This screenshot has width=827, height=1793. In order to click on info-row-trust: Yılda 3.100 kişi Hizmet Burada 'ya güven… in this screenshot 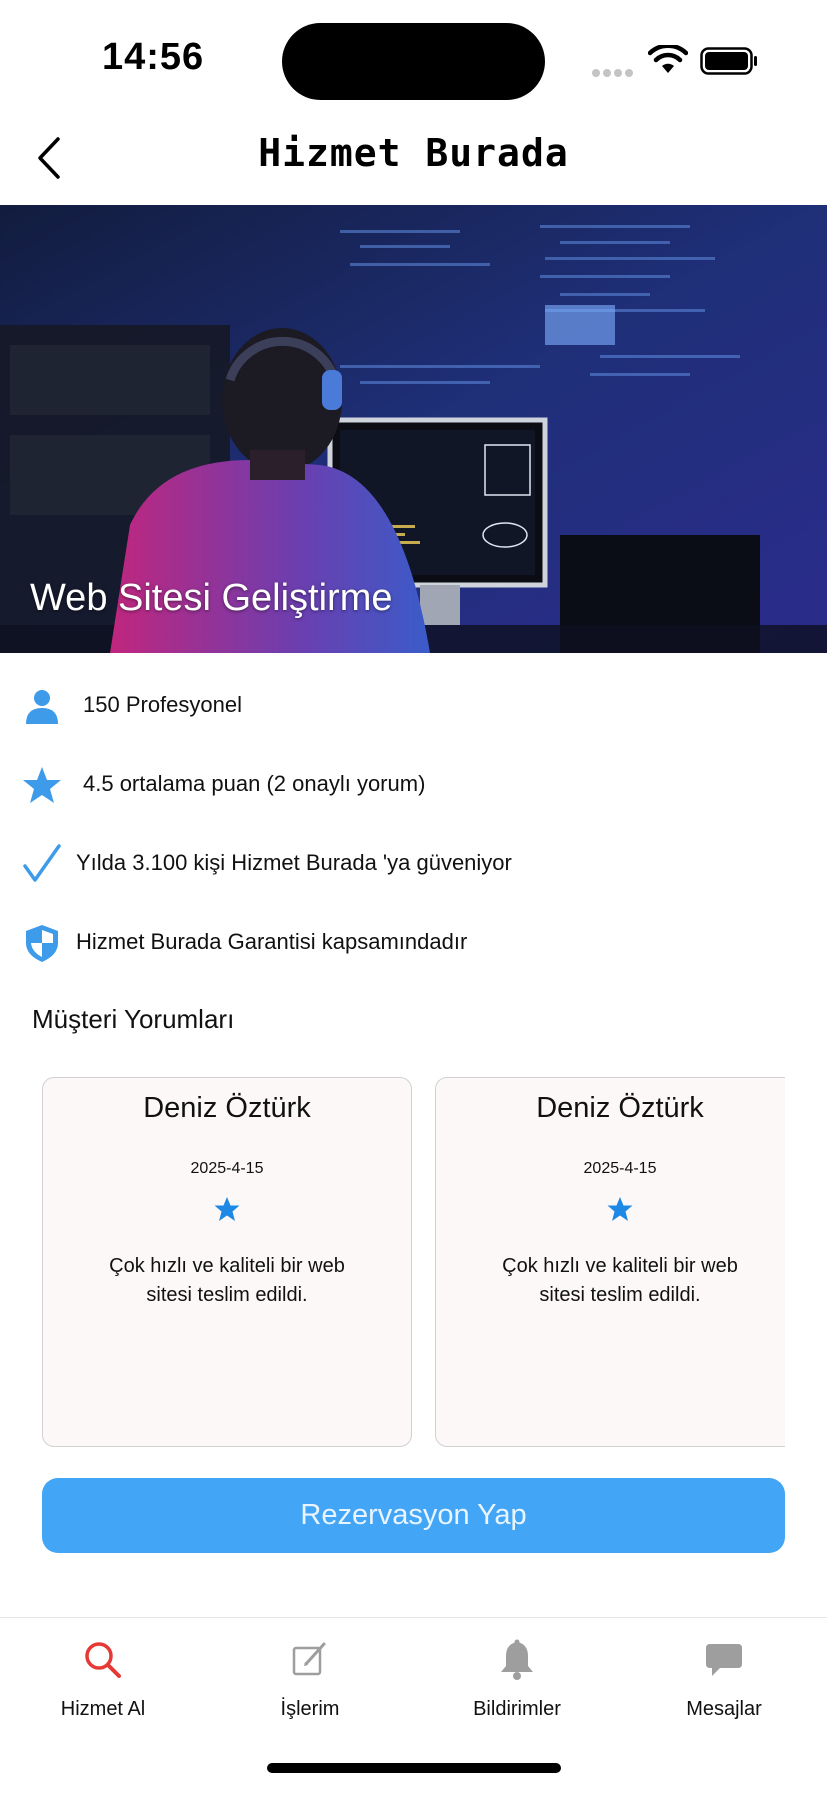, I will do `click(413, 863)`.